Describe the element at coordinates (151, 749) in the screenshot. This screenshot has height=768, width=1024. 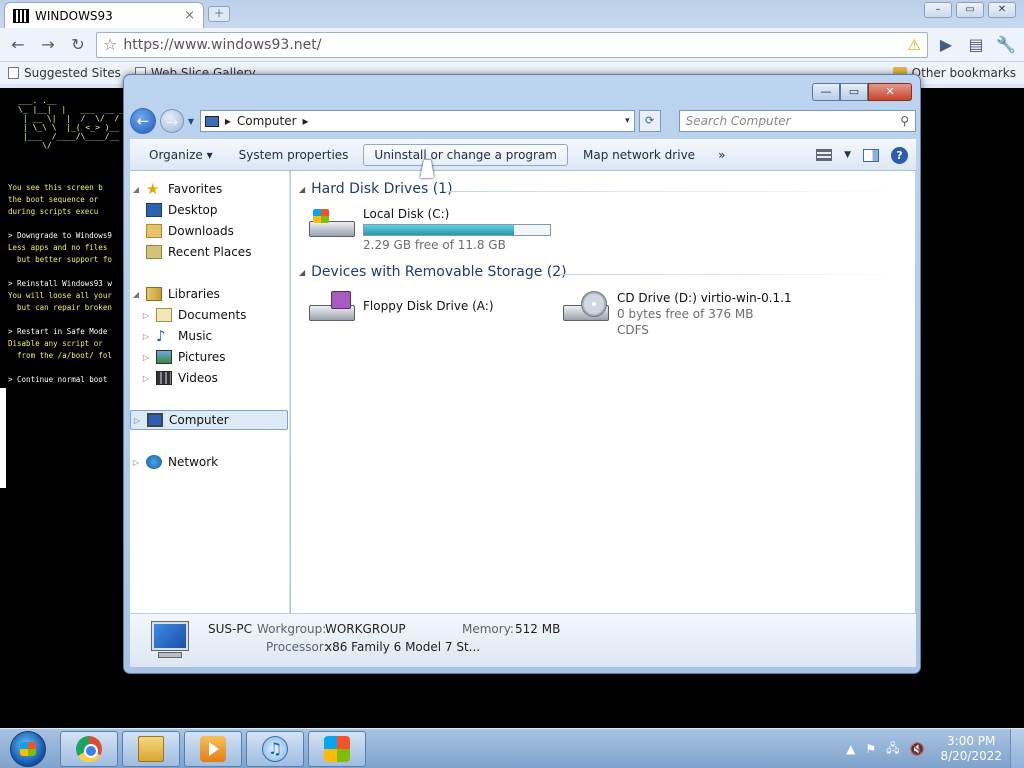
I see `taskbar-explorer` at that location.